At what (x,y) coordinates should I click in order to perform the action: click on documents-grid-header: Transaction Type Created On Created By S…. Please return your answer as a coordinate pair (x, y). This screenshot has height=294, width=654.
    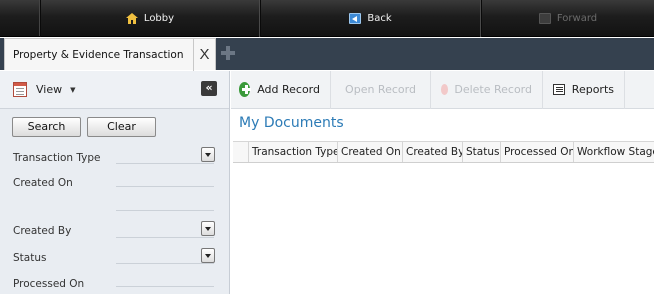
    Looking at the image, I should click on (443, 152).